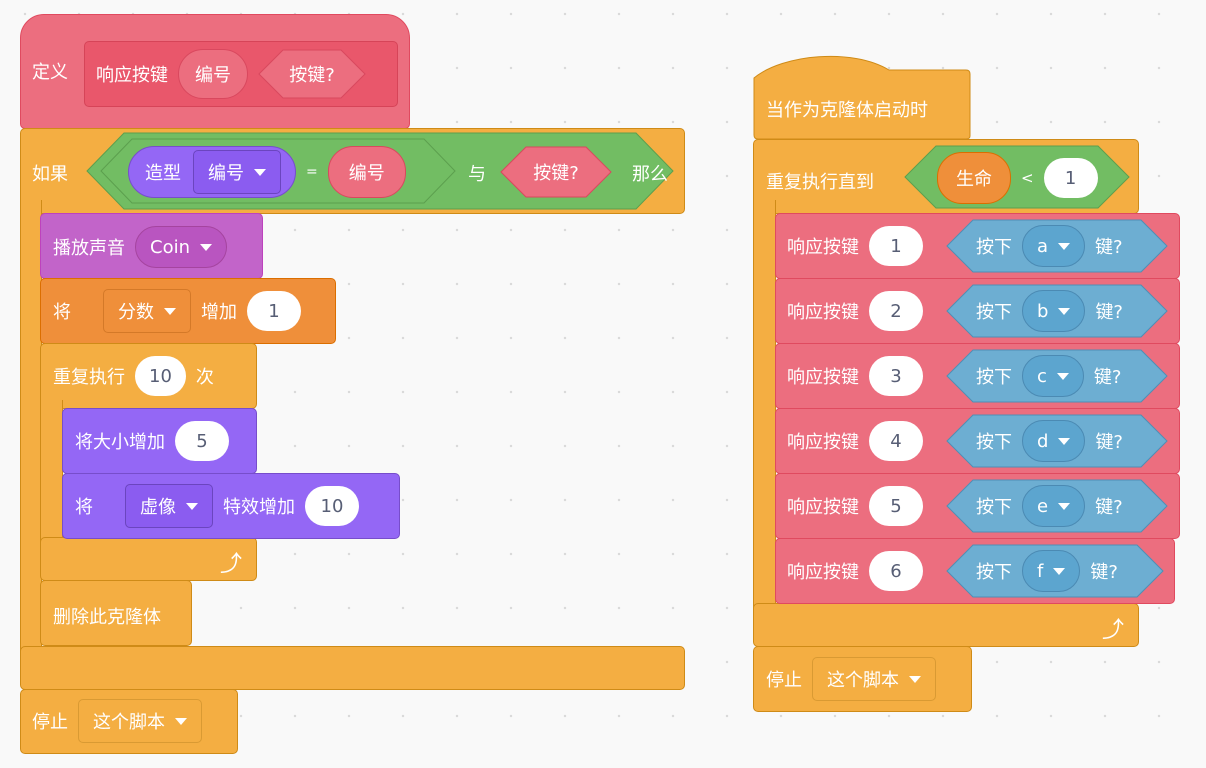  Describe the element at coordinates (274, 311) in the screenshot. I see `change-value-input: 1` at that location.